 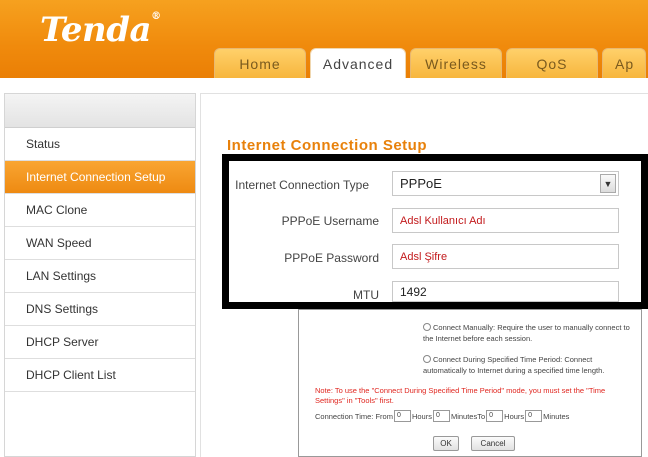 What do you see at coordinates (100, 243) in the screenshot?
I see `sidebar-item-wan-speed: WAN Speed` at bounding box center [100, 243].